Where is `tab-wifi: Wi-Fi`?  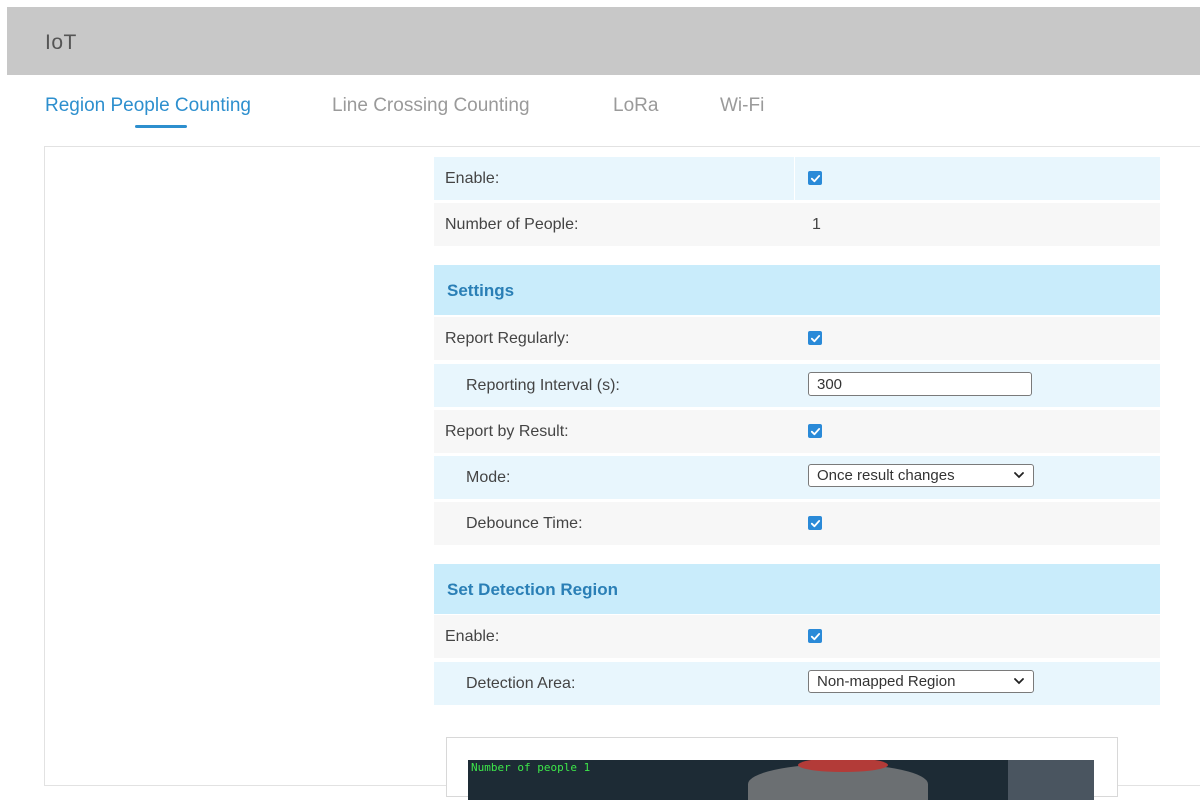 tab-wifi: Wi-Fi is located at coordinates (742, 106).